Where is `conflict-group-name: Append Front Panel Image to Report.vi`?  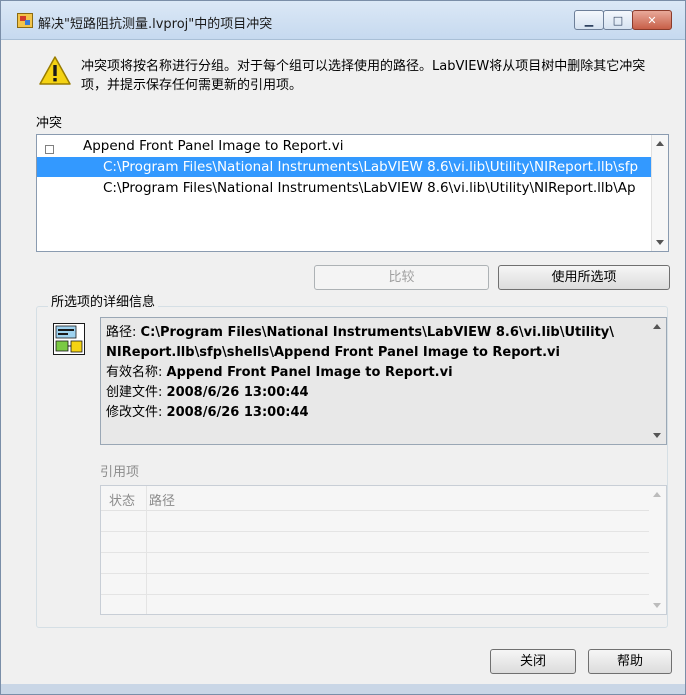
conflict-group-name: Append Front Panel Image to Report.vi is located at coordinates (213, 146).